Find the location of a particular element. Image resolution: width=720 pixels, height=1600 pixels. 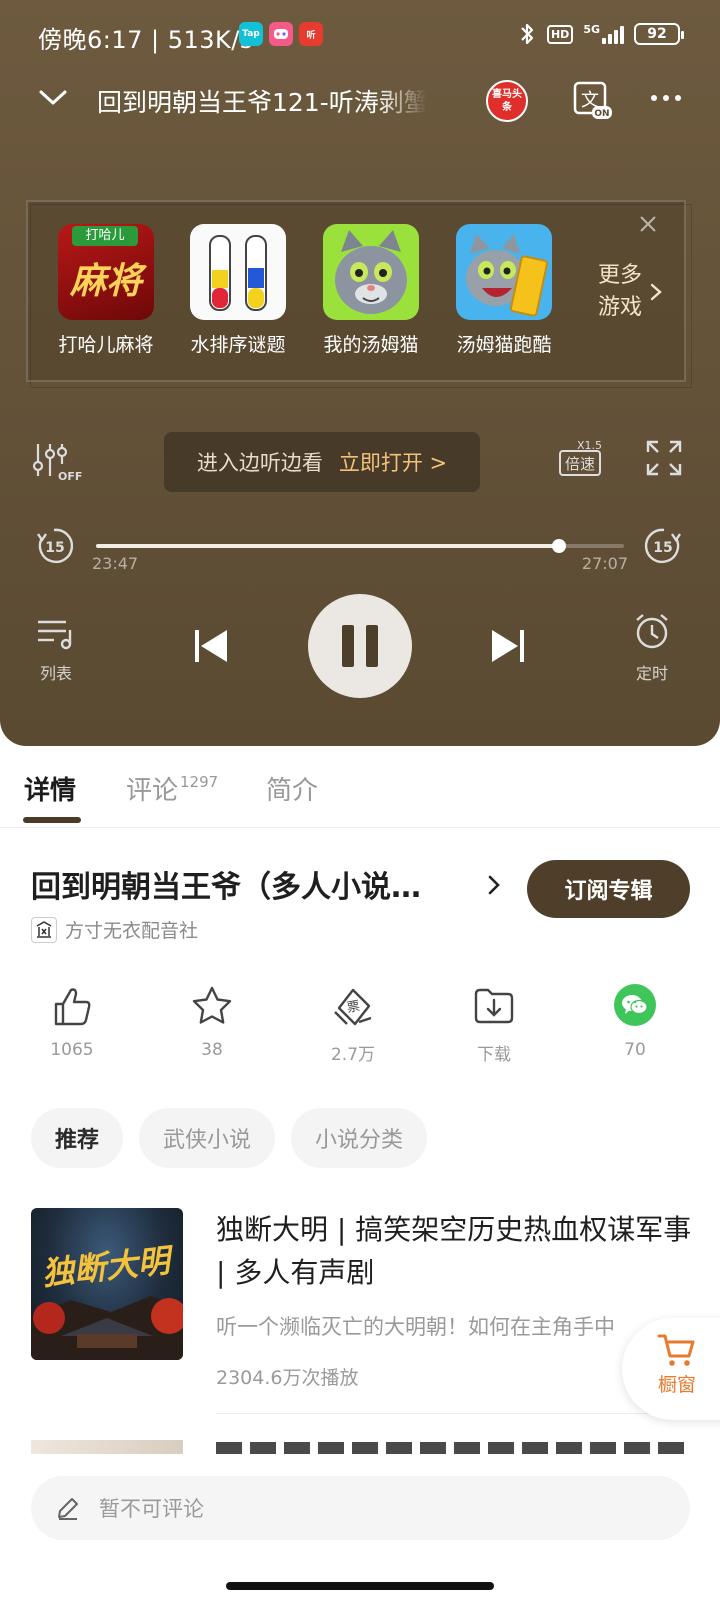

like-button: 1065 is located at coordinates (72, 1022).